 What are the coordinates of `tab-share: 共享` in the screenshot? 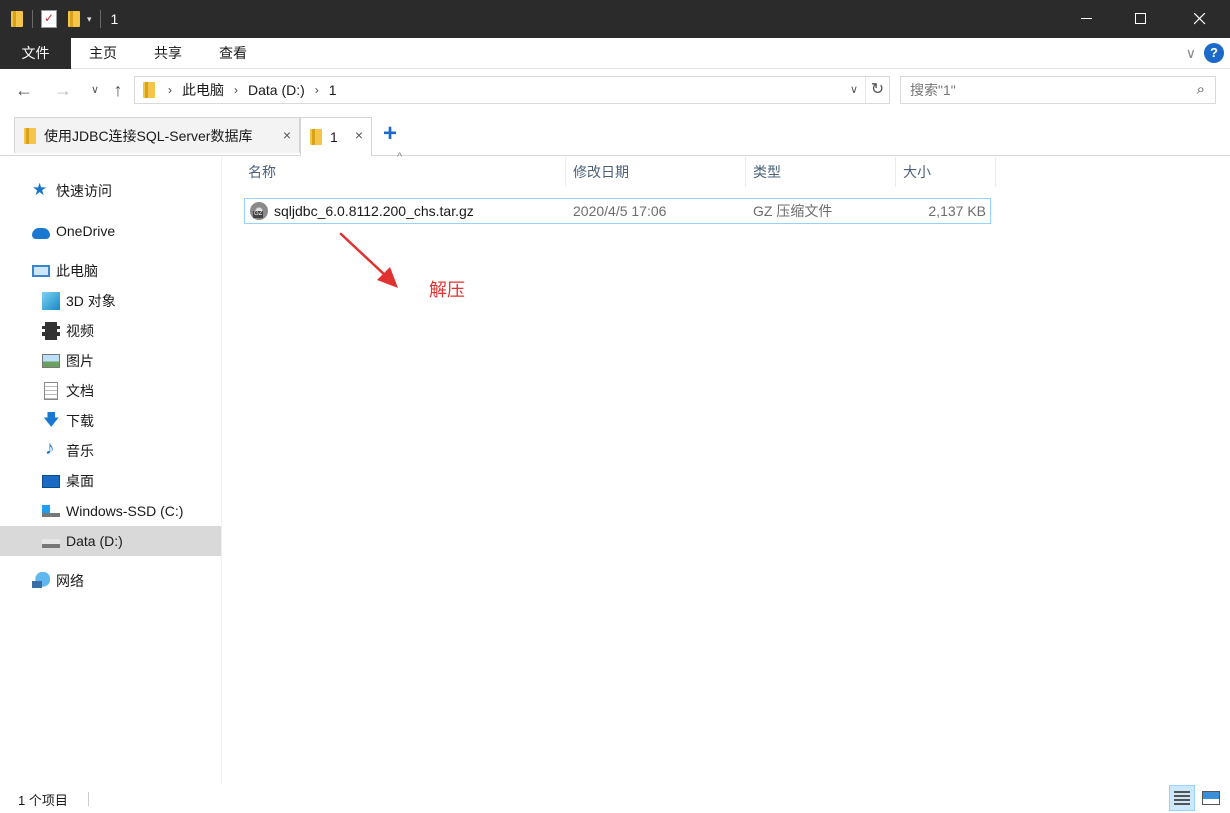 It's located at (168, 53).